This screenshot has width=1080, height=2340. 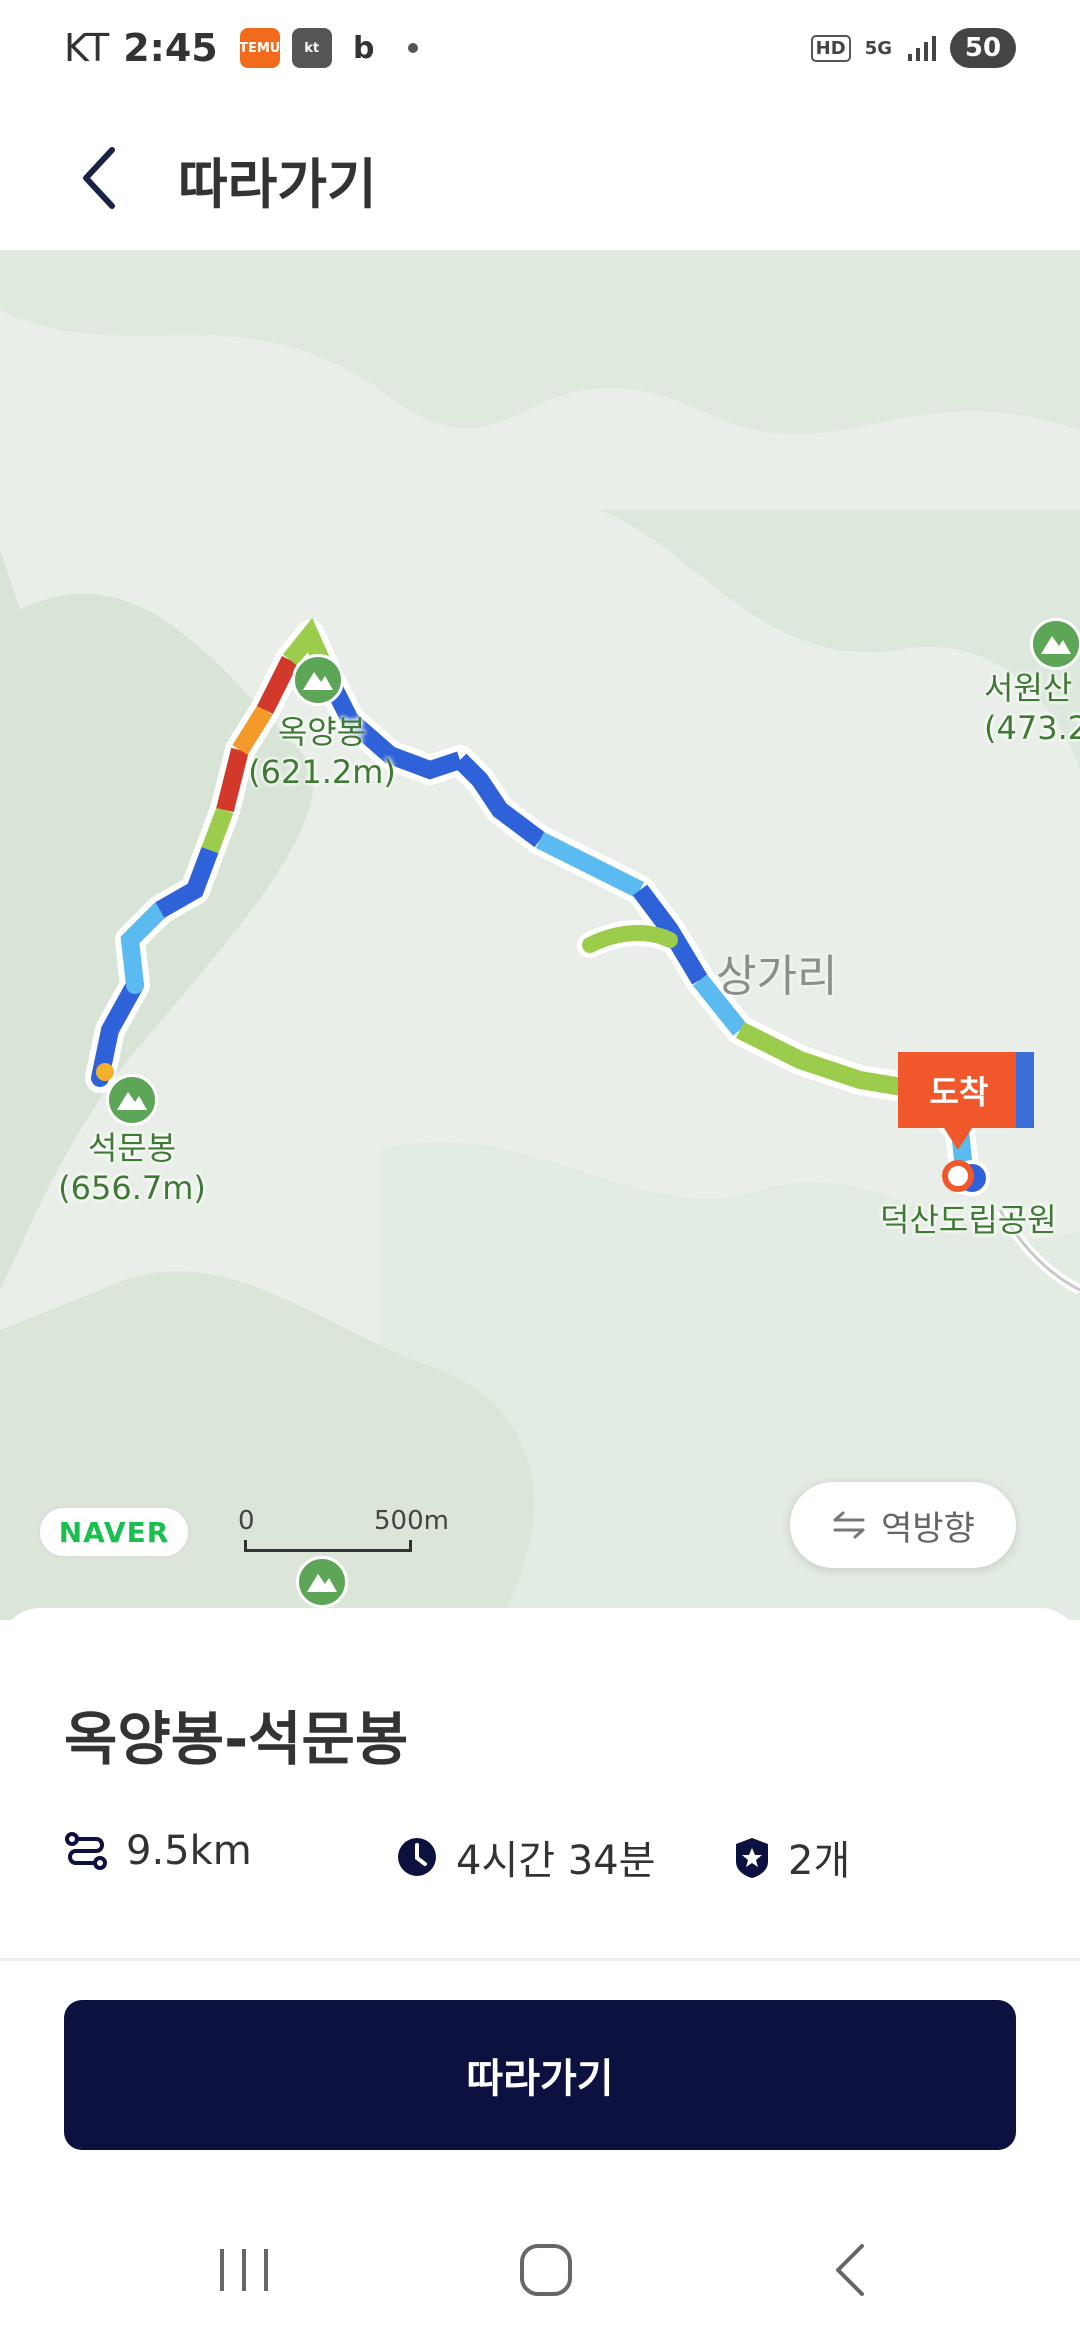 I want to click on arrival-marker-edge, so click(x=1025, y=1090).